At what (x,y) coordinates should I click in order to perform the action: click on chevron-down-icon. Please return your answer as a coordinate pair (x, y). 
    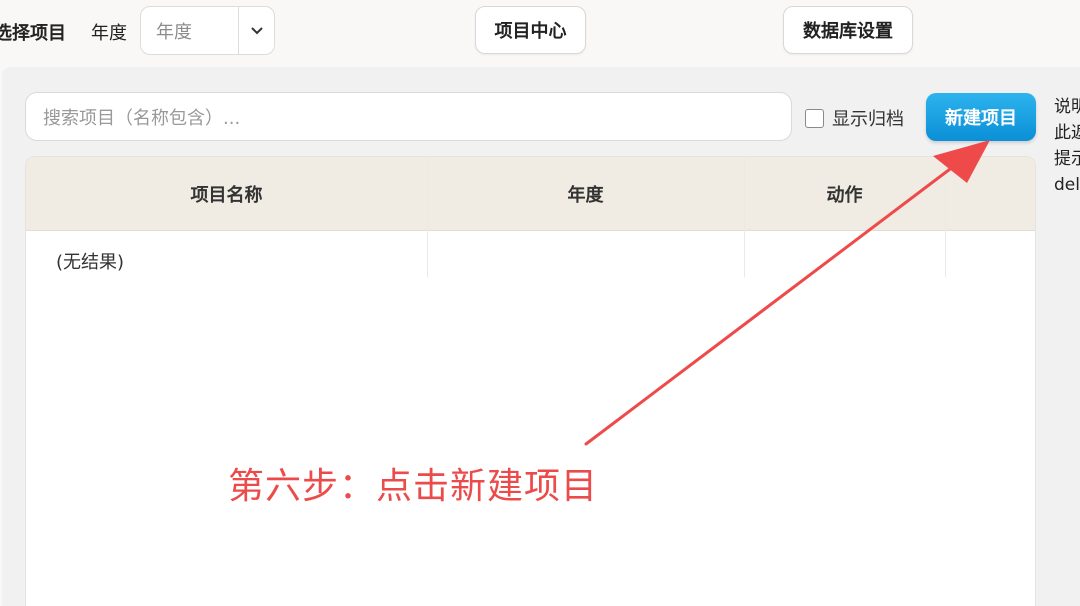
    Looking at the image, I should click on (256, 30).